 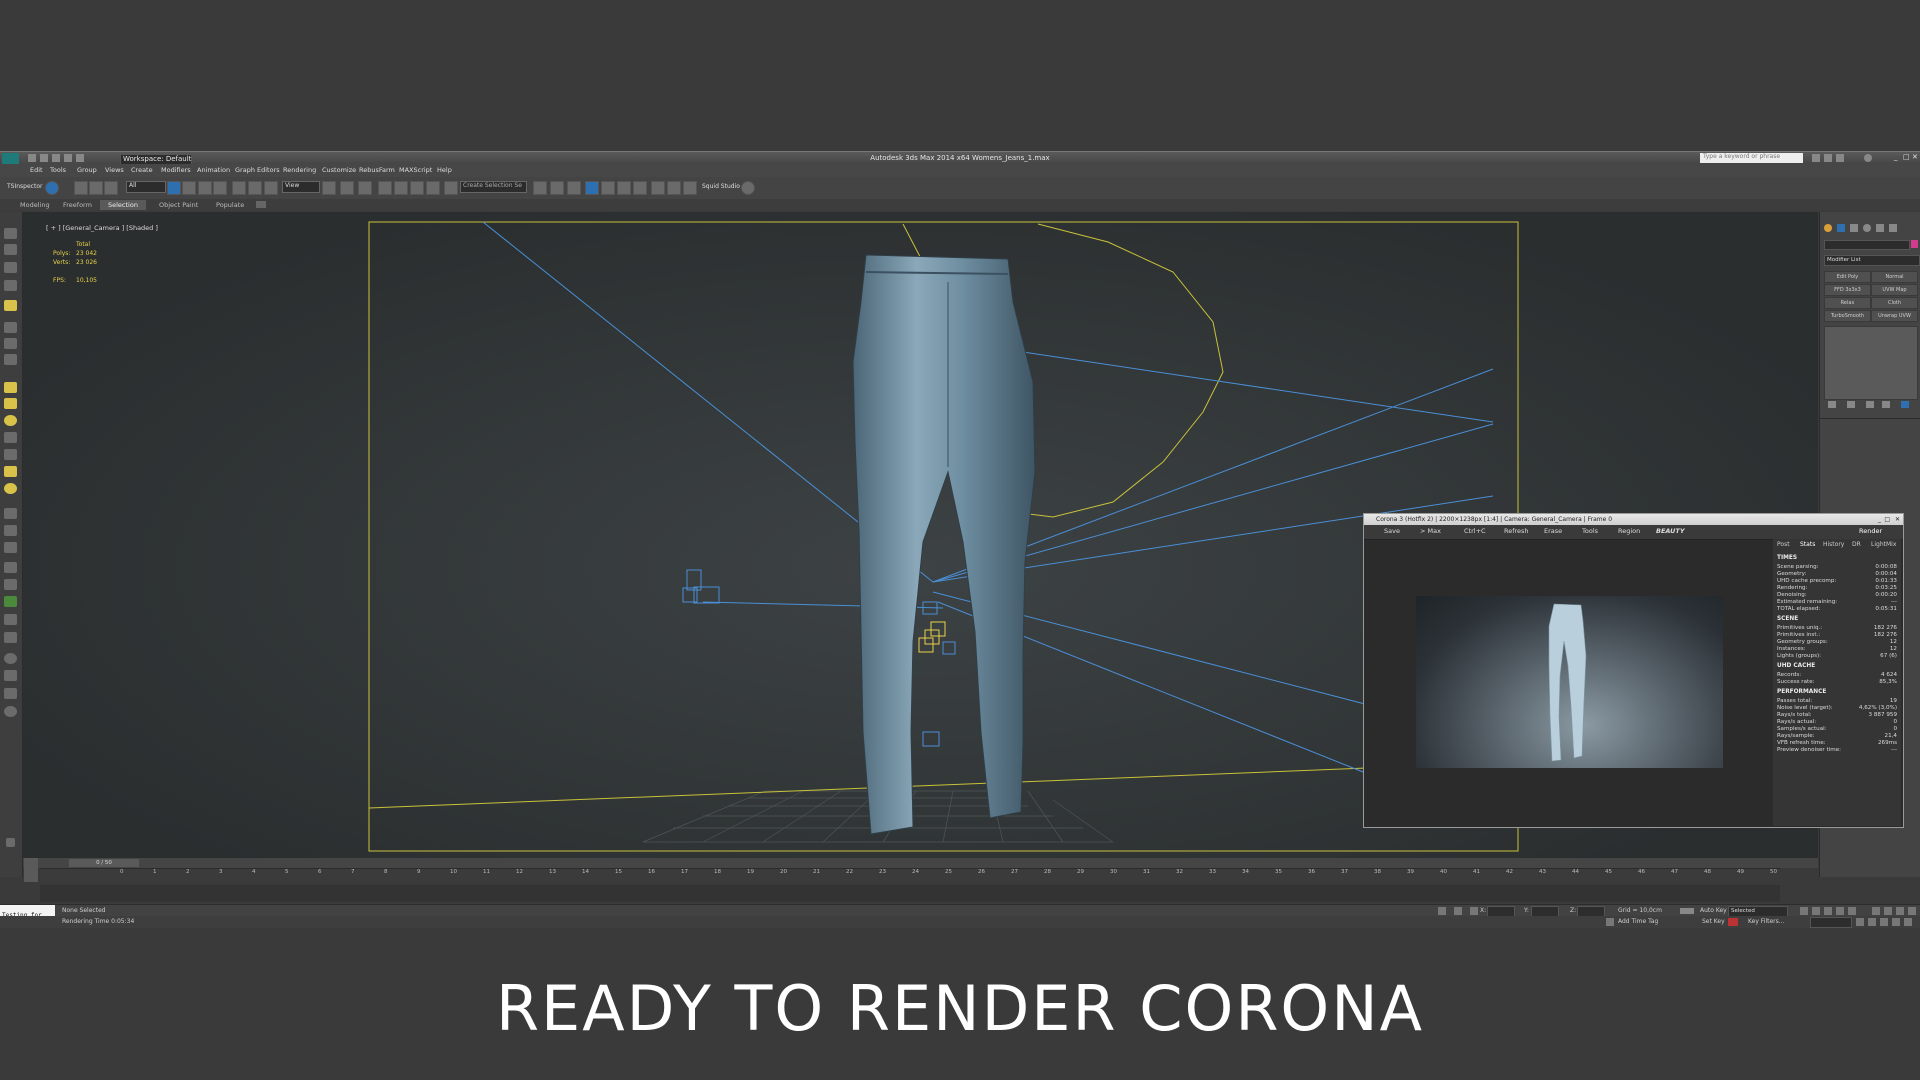 What do you see at coordinates (10, 619) in the screenshot?
I see `character-icon` at bounding box center [10, 619].